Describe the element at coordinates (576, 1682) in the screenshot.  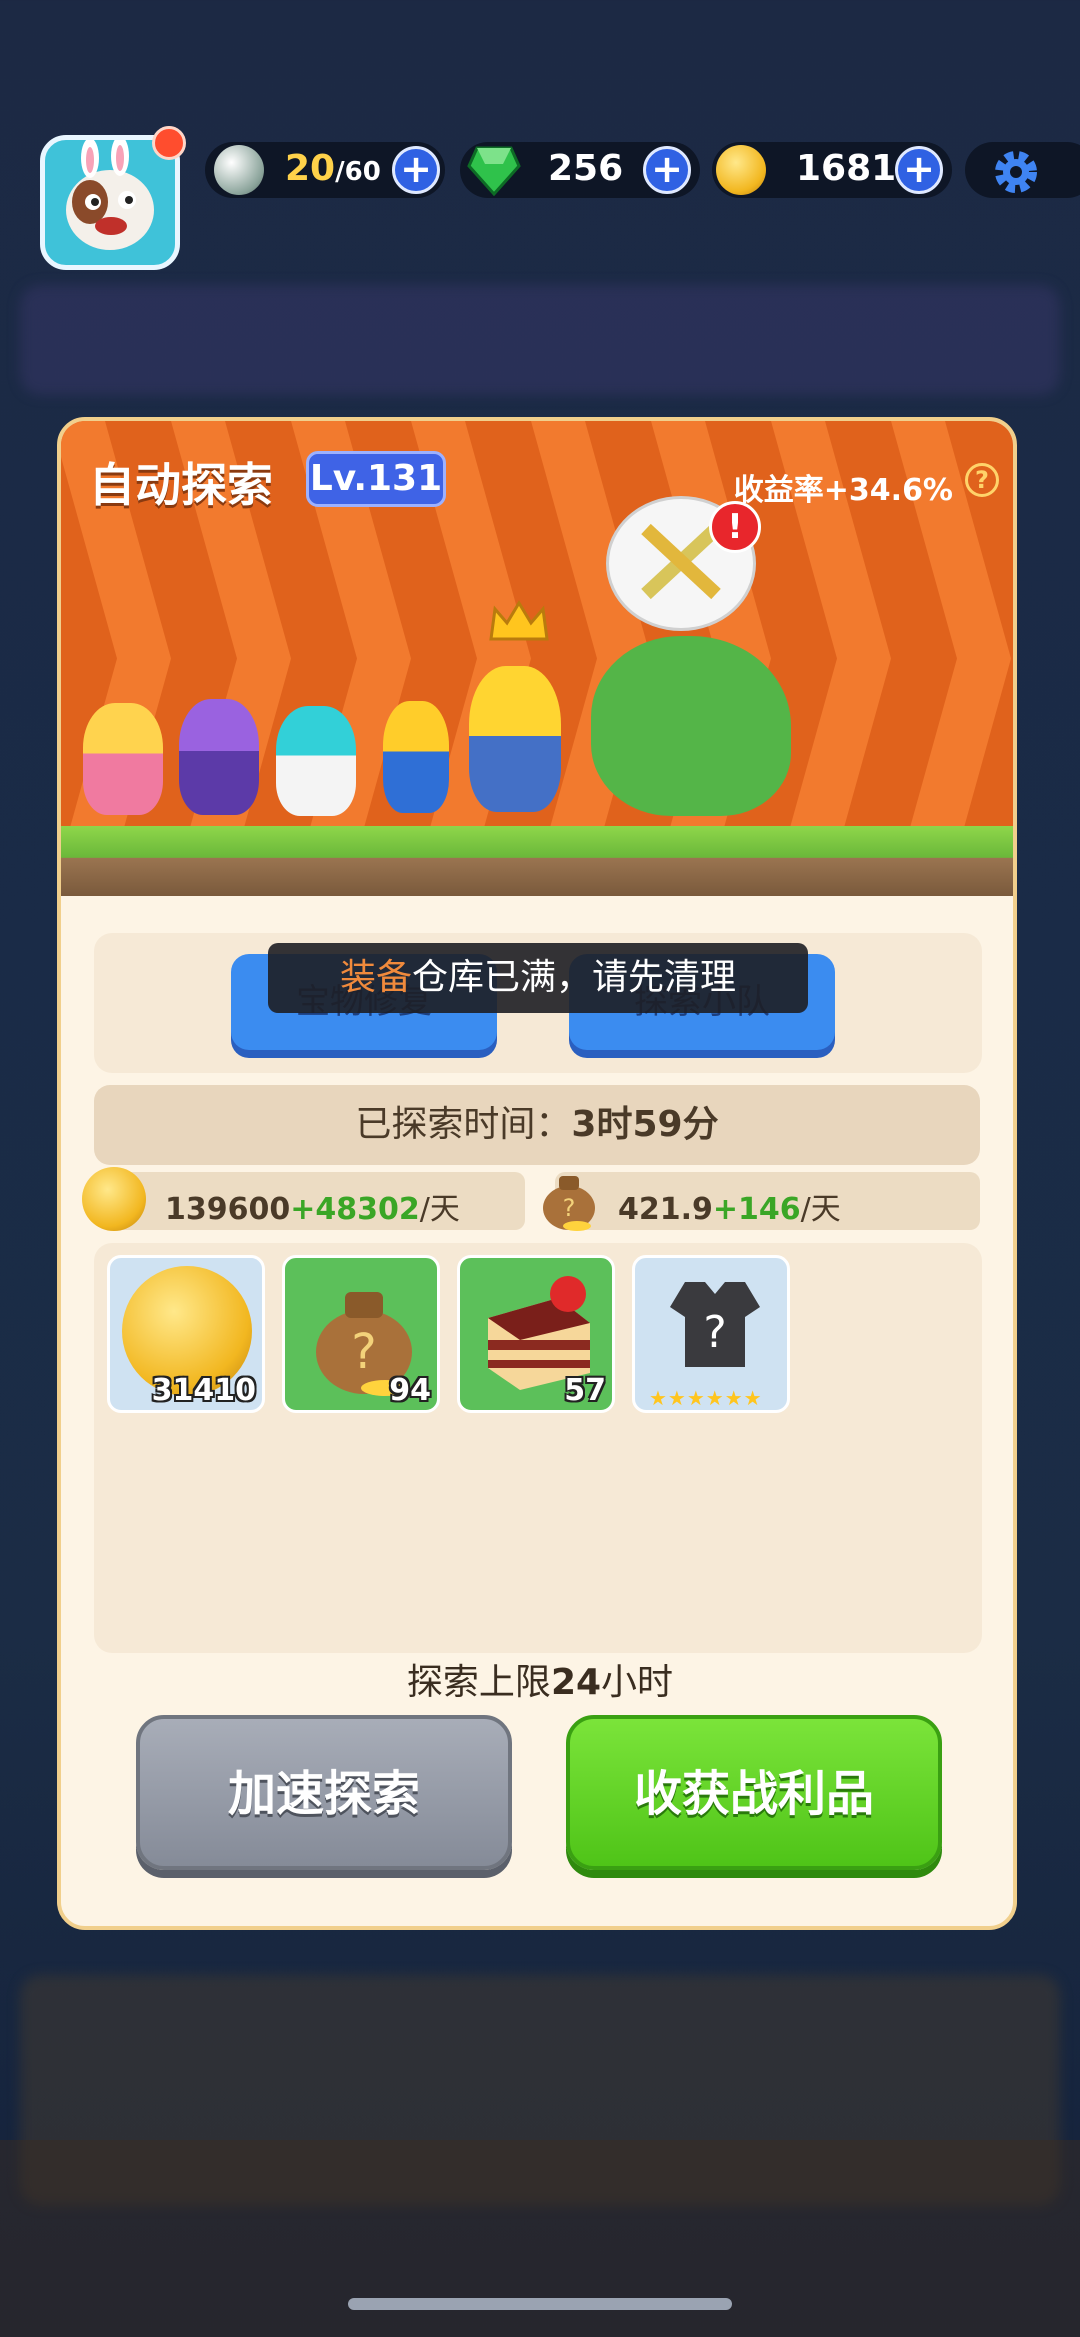
I see `limit-value: 24` at that location.